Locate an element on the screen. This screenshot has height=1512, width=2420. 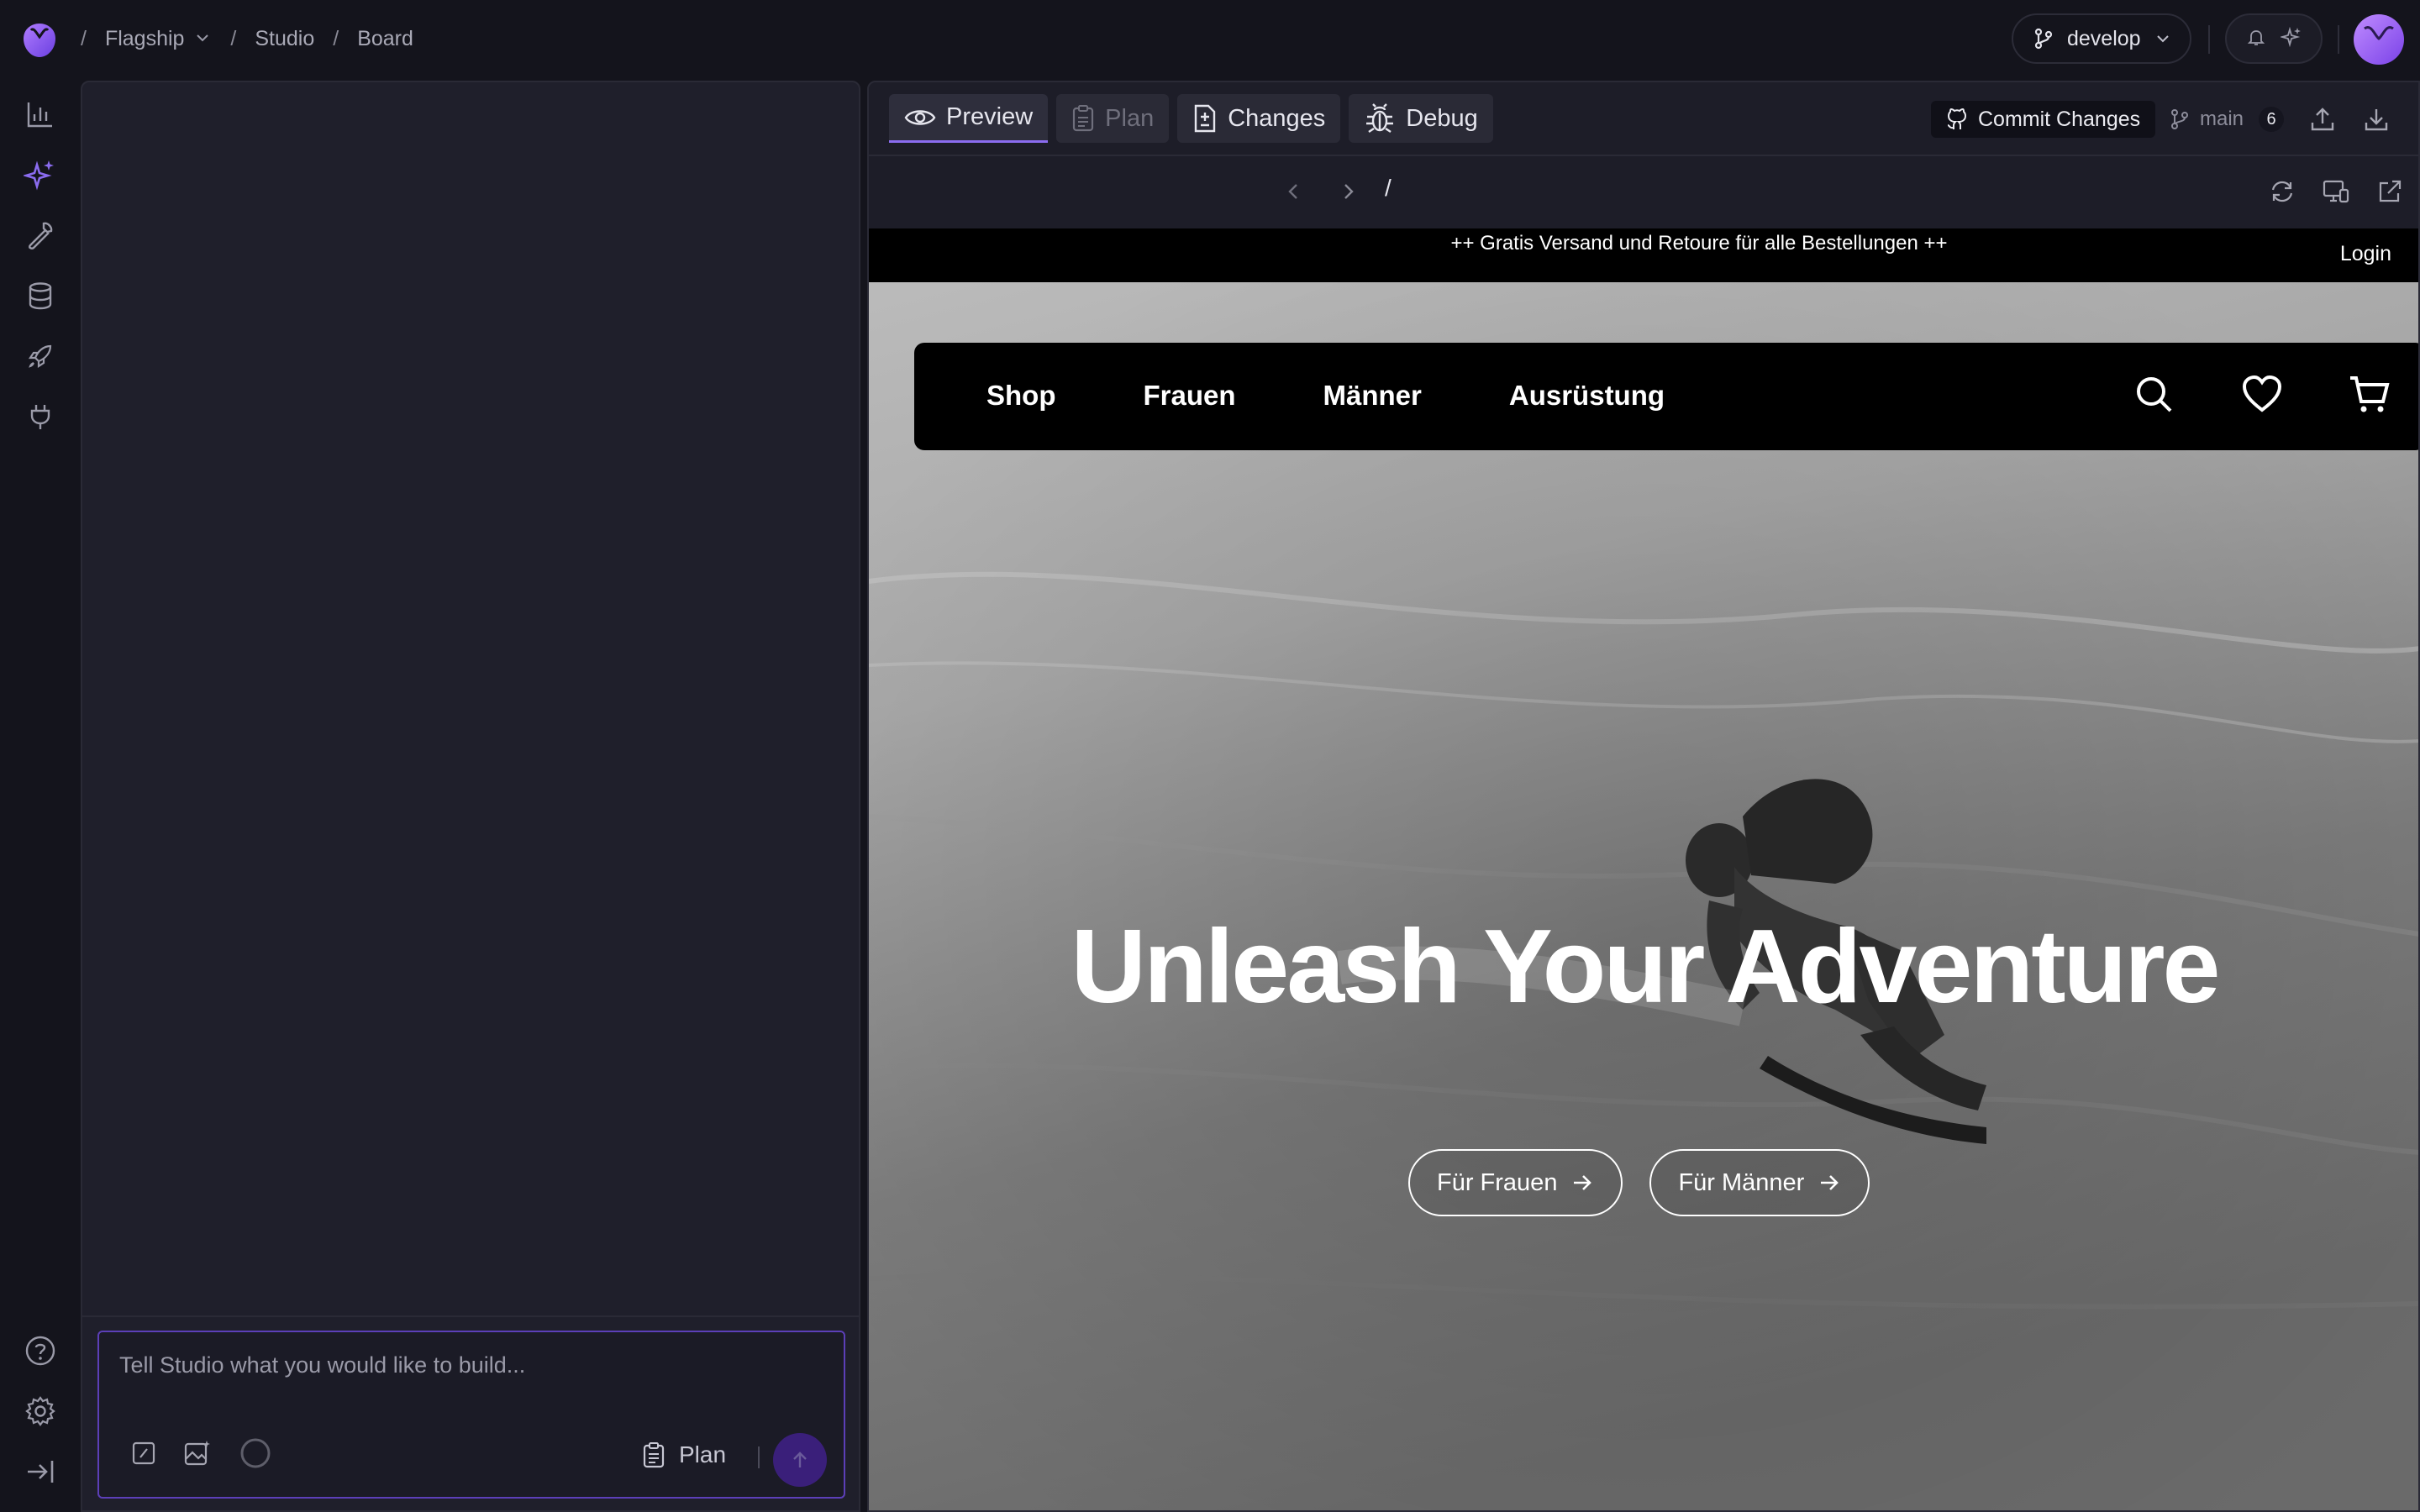
composer-tools is located at coordinates (202, 1455).